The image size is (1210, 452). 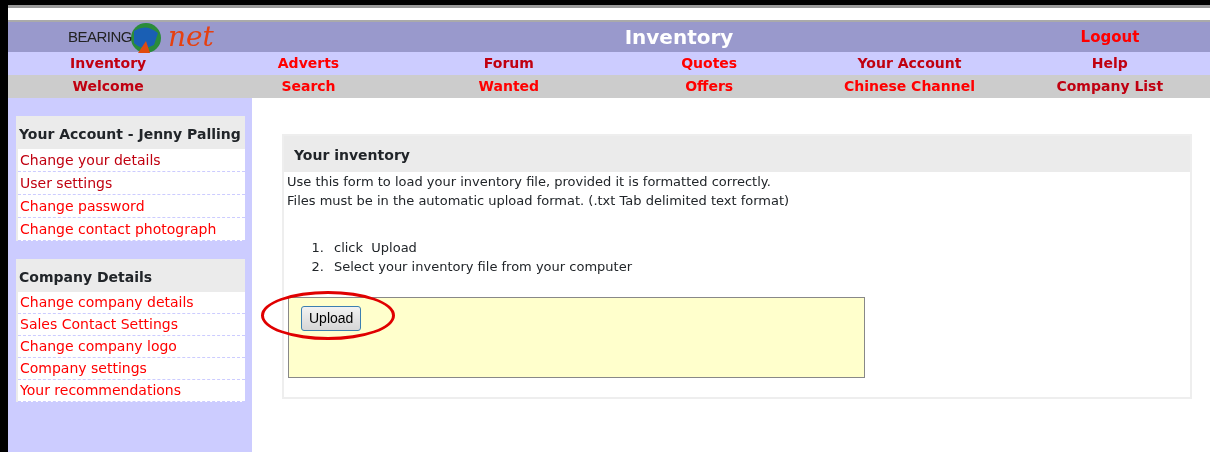 I want to click on sidebar-link: Your recommendations, so click(x=131, y=391).